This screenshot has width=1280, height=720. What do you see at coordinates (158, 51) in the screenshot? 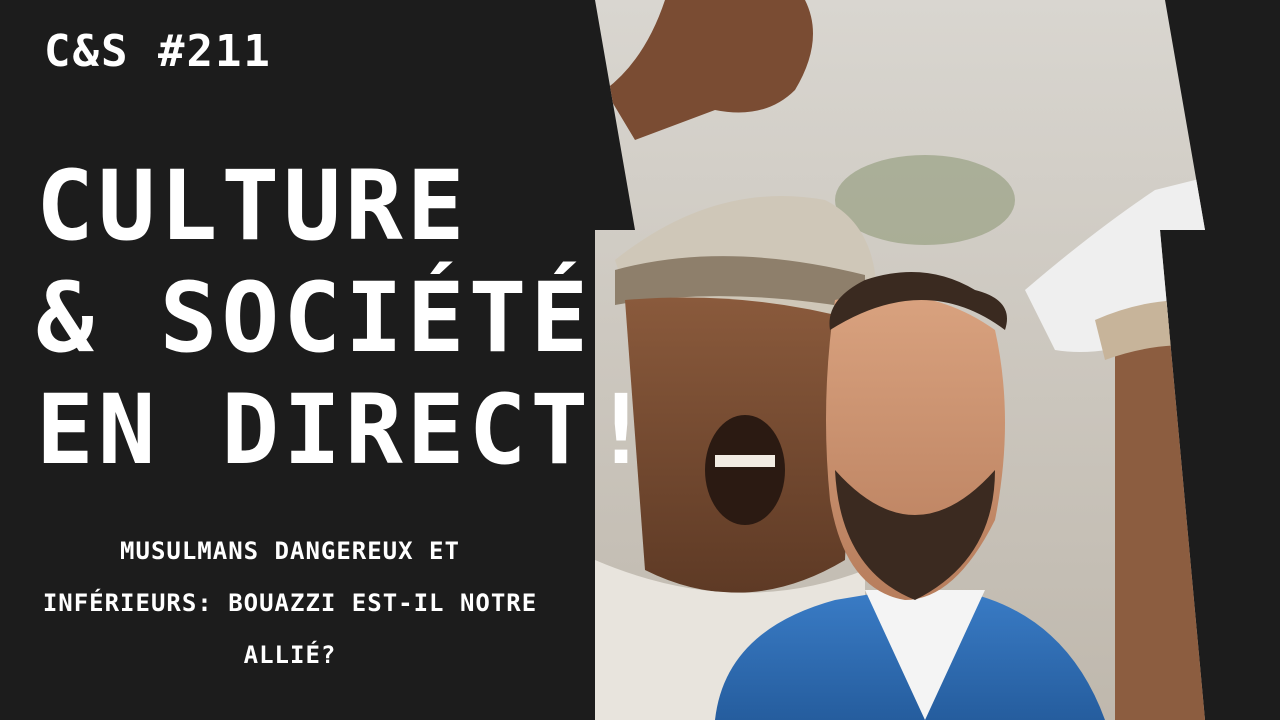
I see `episode-tag: C&S #211` at bounding box center [158, 51].